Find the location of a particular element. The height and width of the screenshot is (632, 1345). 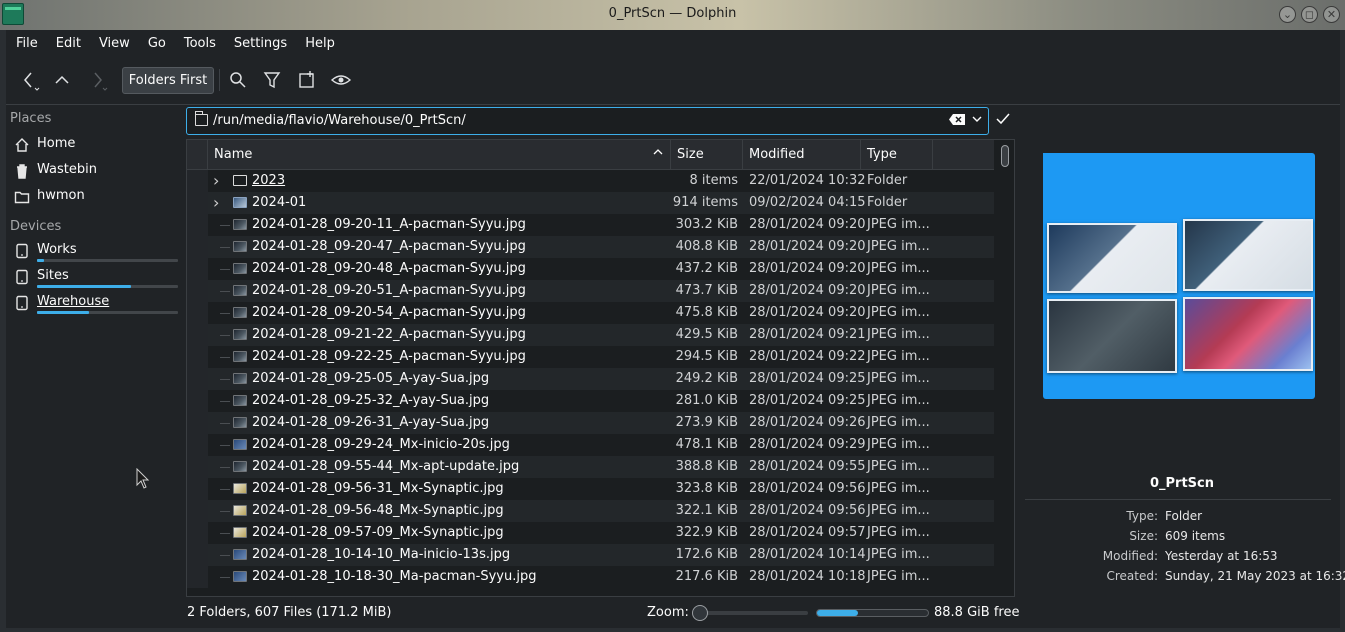

menu-edit: Edit is located at coordinates (68, 43).